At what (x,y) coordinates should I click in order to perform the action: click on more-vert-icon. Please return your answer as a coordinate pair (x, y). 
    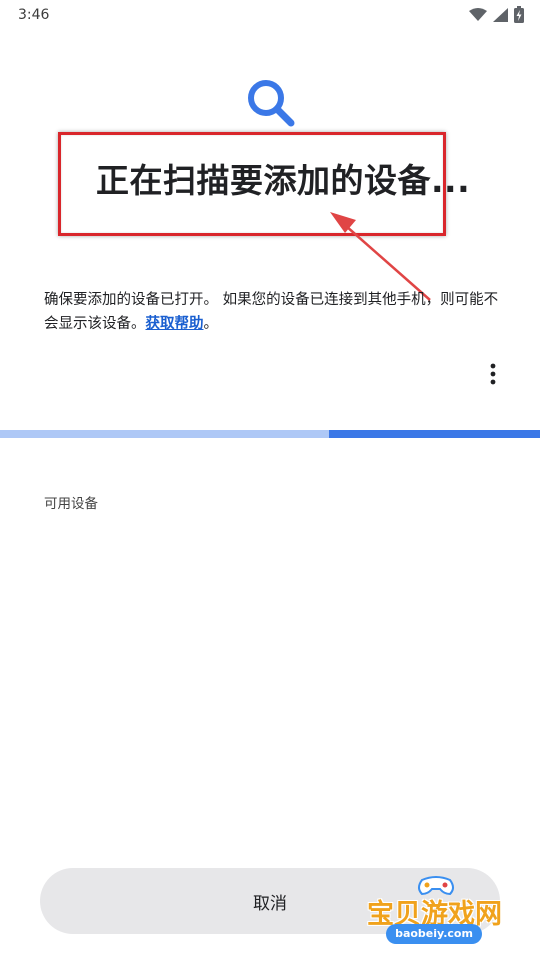
    Looking at the image, I should click on (493, 374).